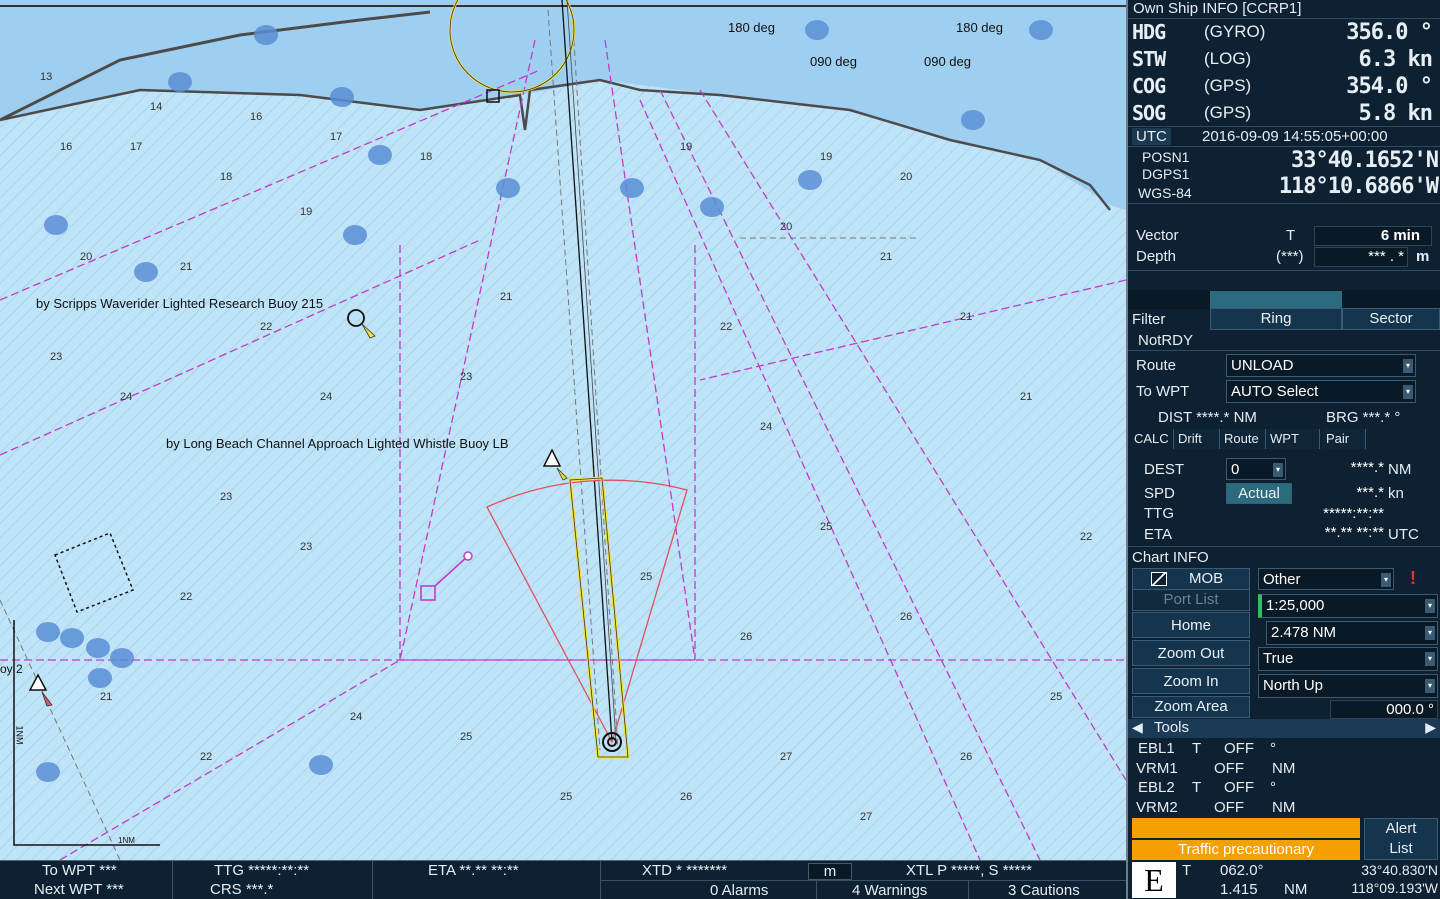  Describe the element at coordinates (1187, 870) in the screenshot. I see `cursor-mode: T` at that location.